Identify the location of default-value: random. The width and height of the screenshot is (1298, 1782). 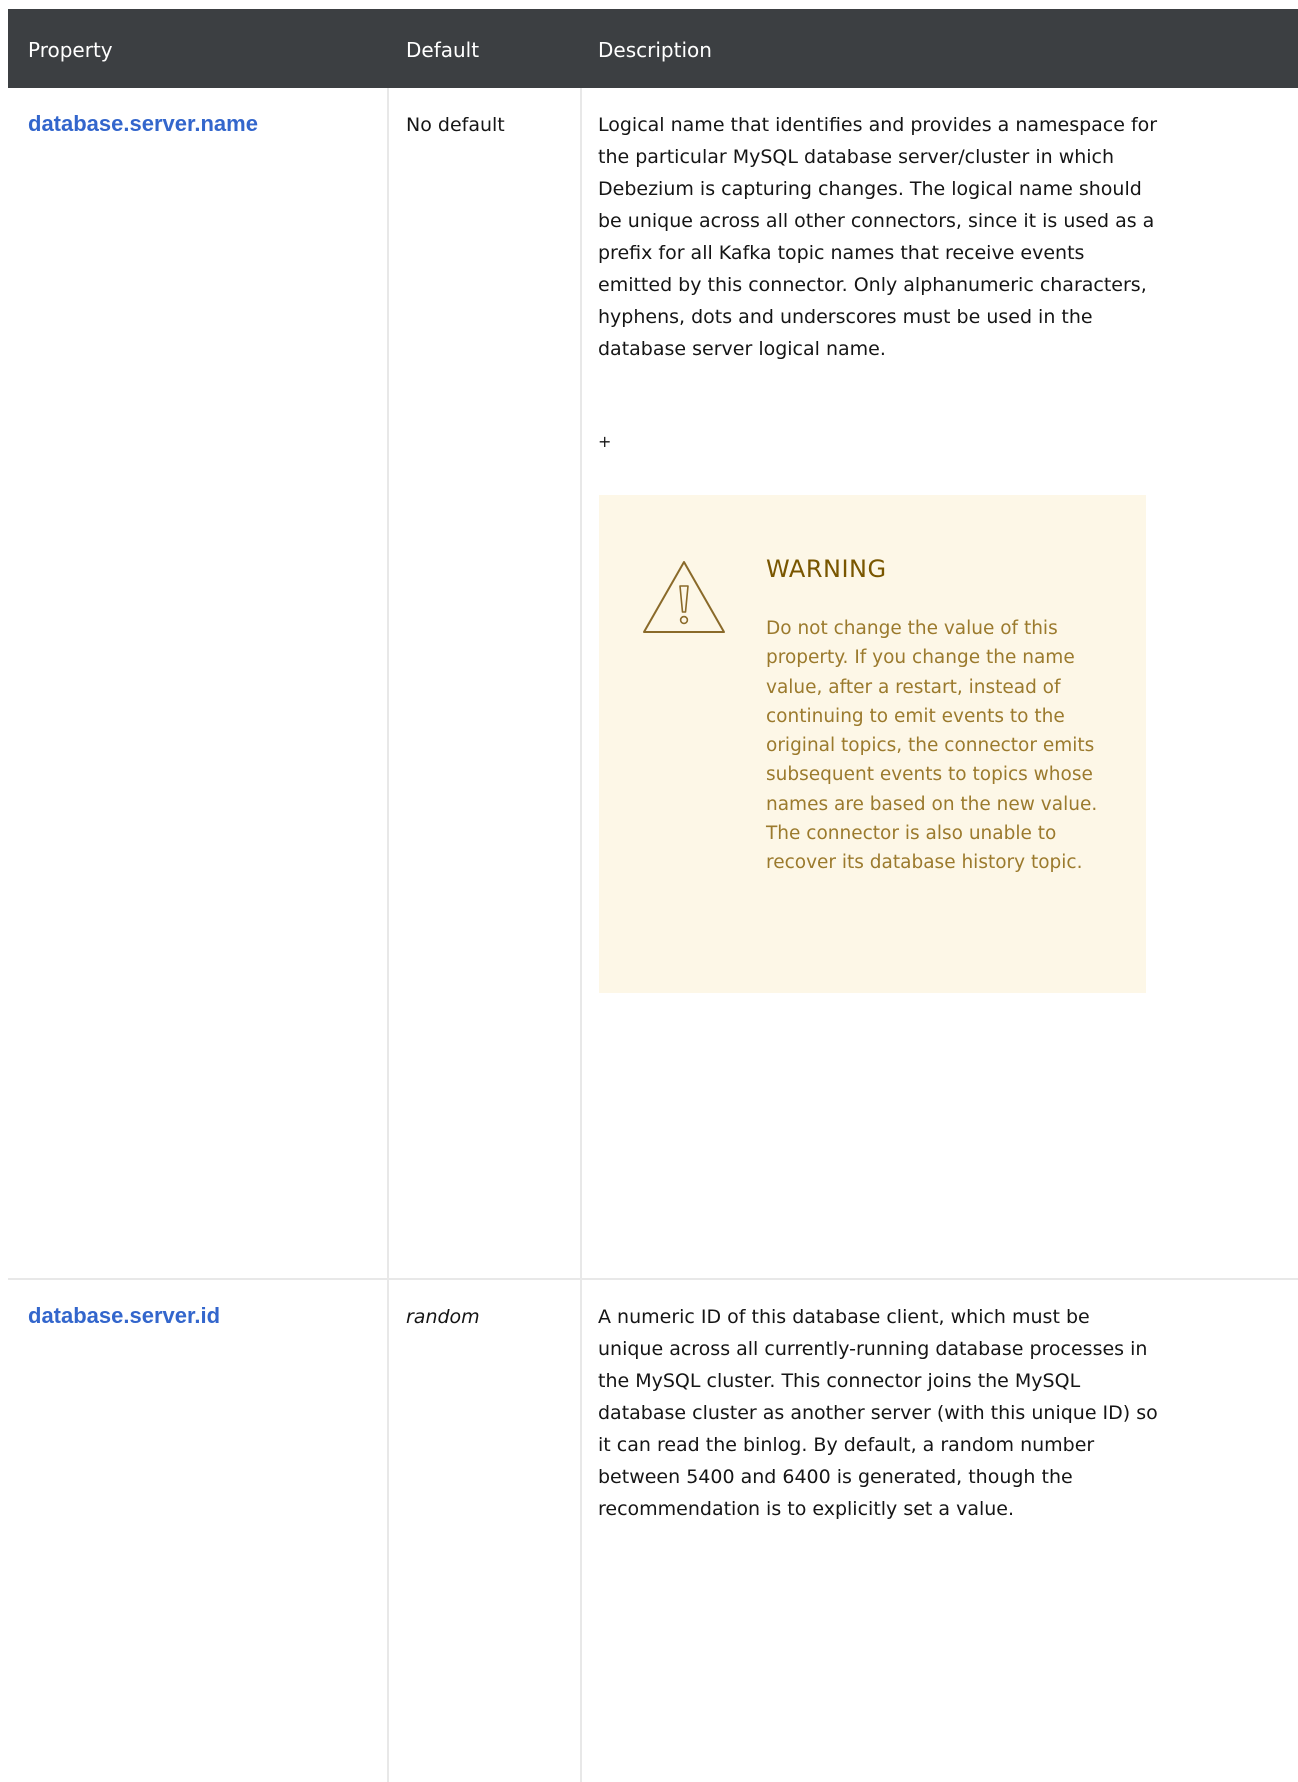
(443, 1317).